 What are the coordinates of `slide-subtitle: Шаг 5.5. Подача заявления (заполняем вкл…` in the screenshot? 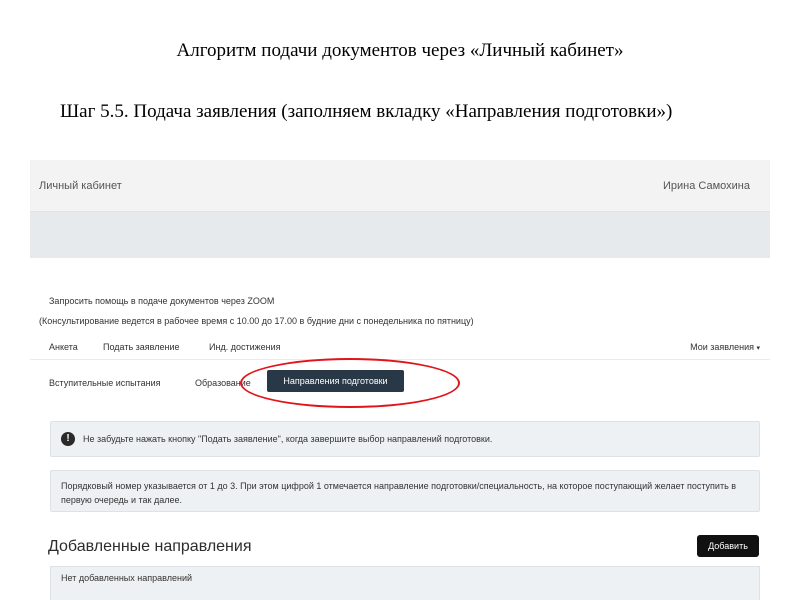 It's located at (366, 111).